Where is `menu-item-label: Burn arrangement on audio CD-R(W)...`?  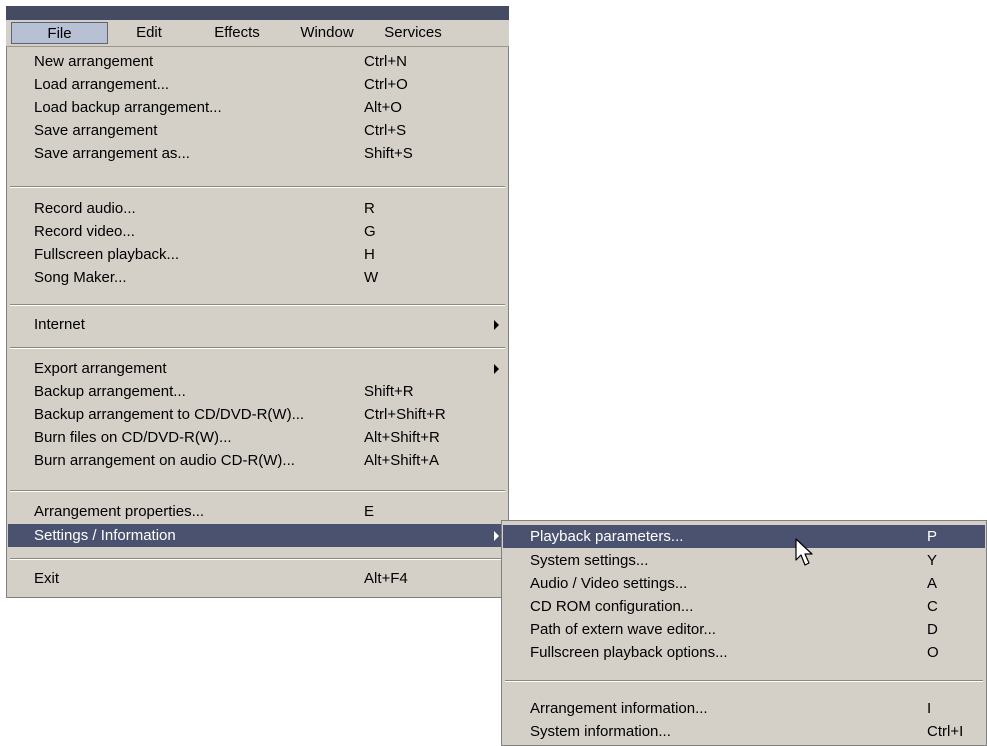 menu-item-label: Burn arrangement on audio CD-R(W)... is located at coordinates (164, 460).